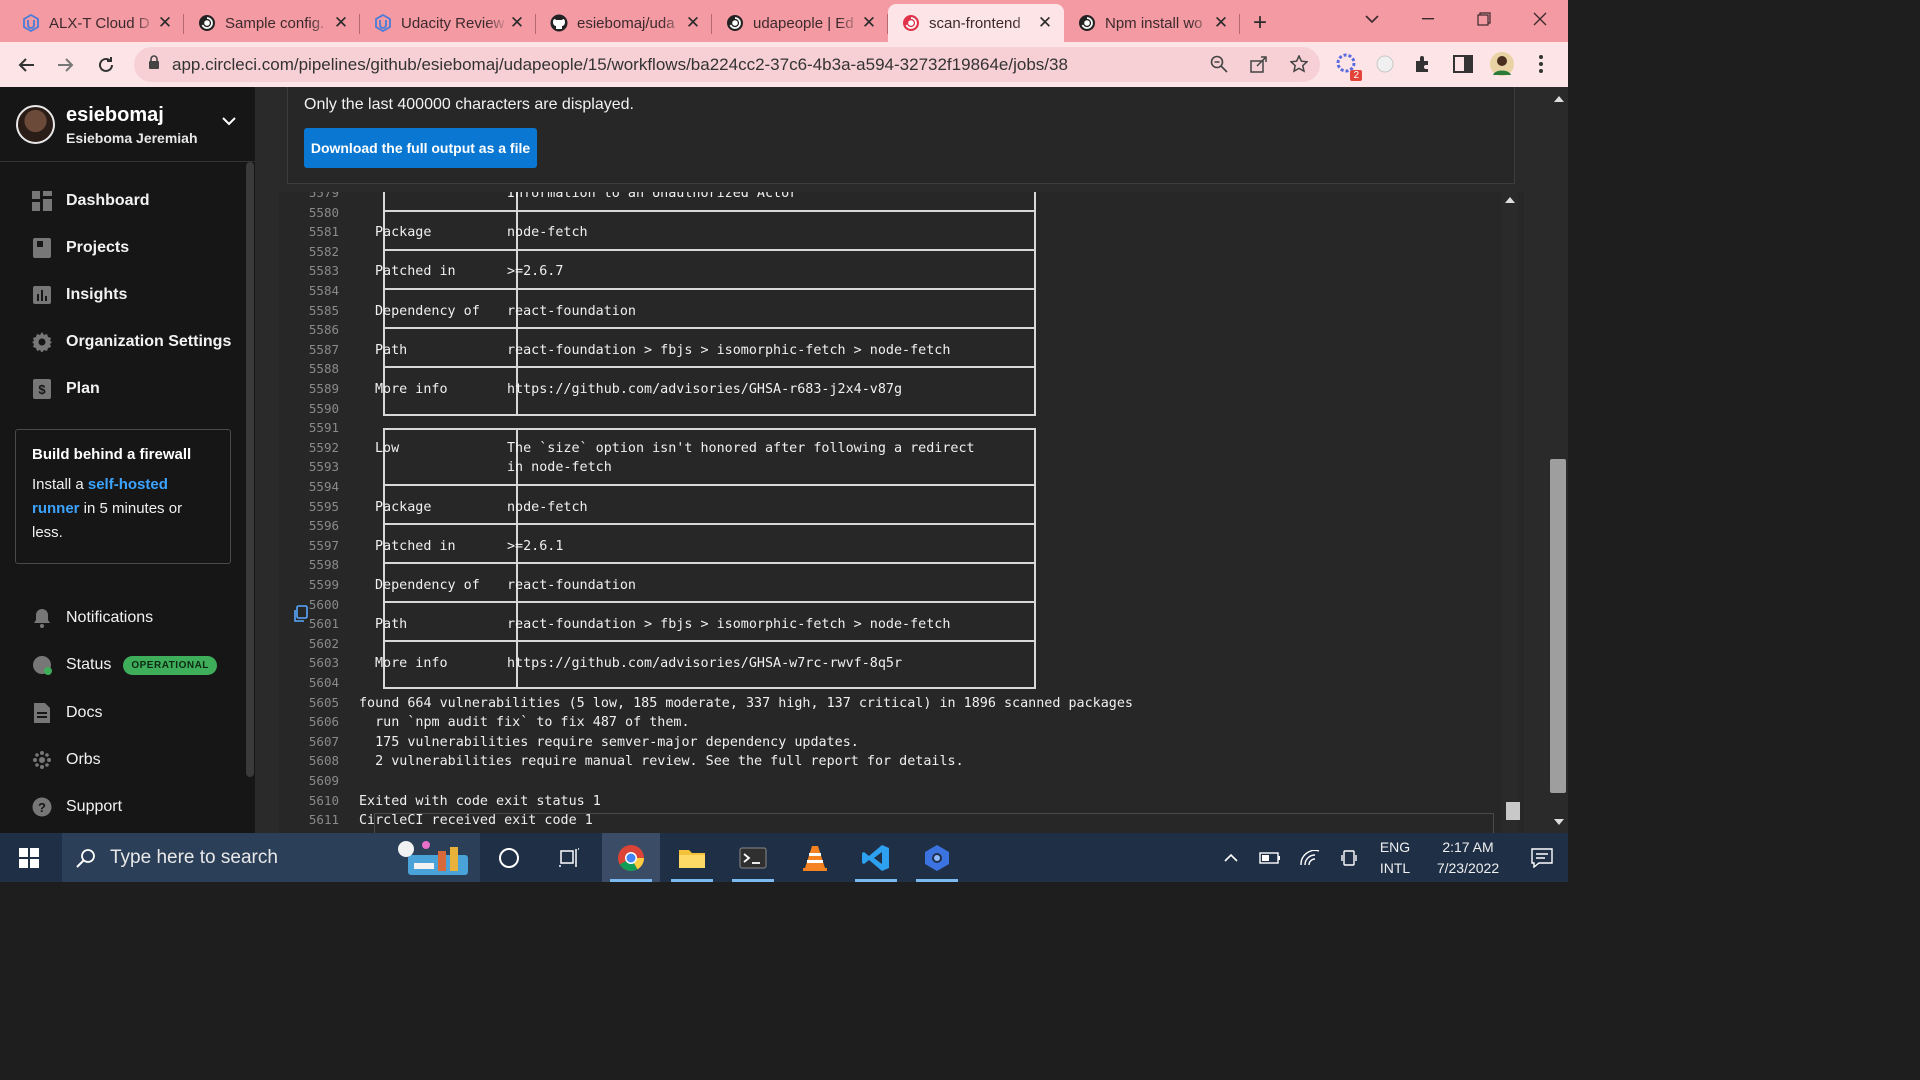 The image size is (1920, 1080). Describe the element at coordinates (67, 713) in the screenshot. I see `sidebar-item-docs: Docs` at that location.